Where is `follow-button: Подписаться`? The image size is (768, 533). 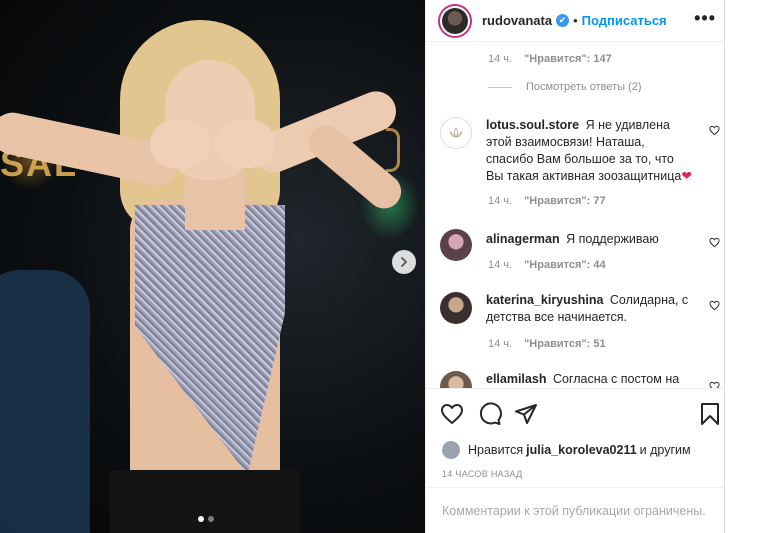
follow-button: Подписаться is located at coordinates (624, 20).